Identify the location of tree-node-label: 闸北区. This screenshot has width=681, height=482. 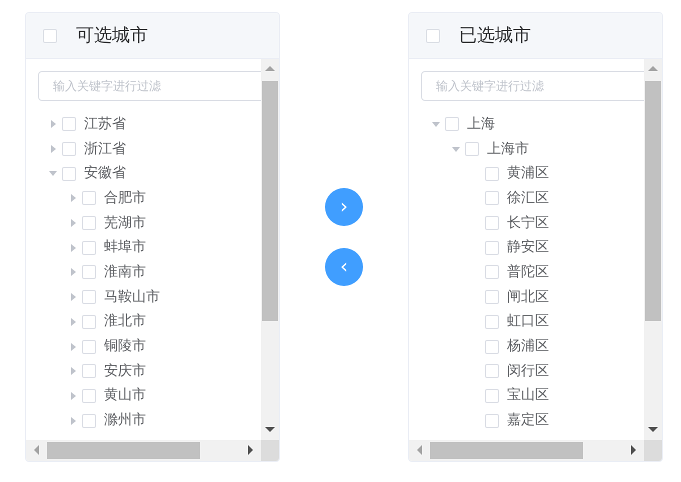
(528, 297).